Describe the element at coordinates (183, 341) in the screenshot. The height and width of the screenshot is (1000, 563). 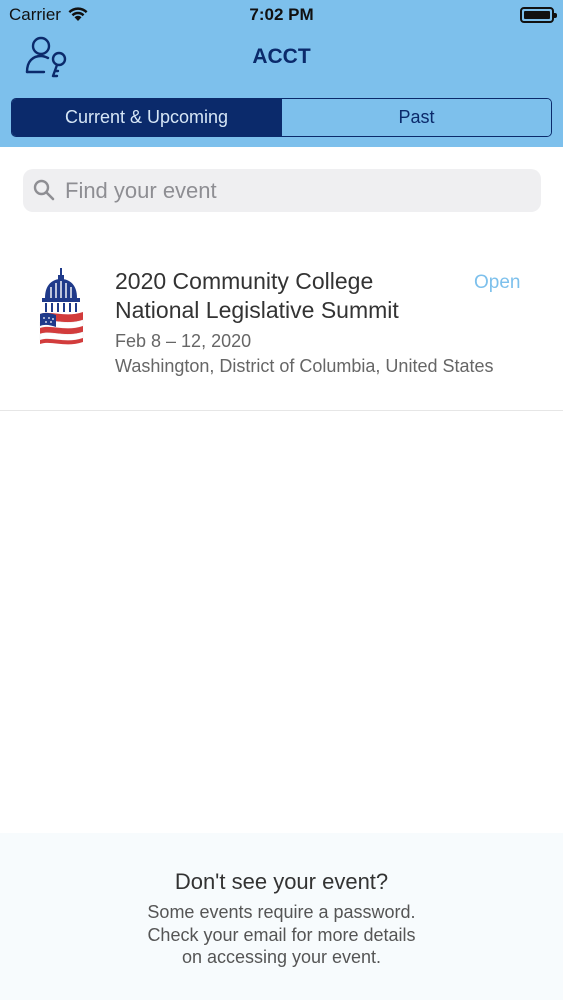
I see `event-dates: Feb 8 – 12, 2020` at that location.